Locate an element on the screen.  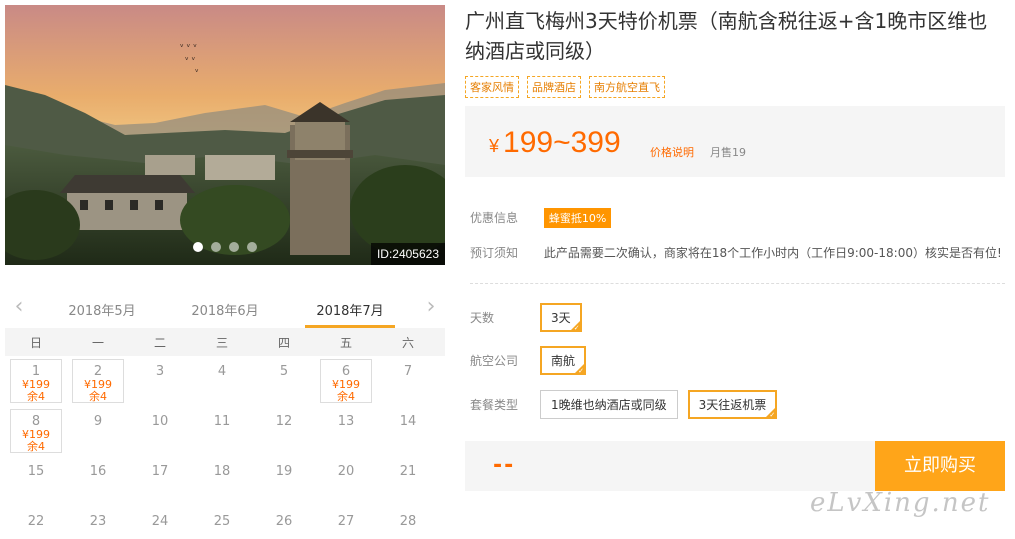
package-option-hotel: 1晚维也纳酒店或同级 is located at coordinates (609, 404).